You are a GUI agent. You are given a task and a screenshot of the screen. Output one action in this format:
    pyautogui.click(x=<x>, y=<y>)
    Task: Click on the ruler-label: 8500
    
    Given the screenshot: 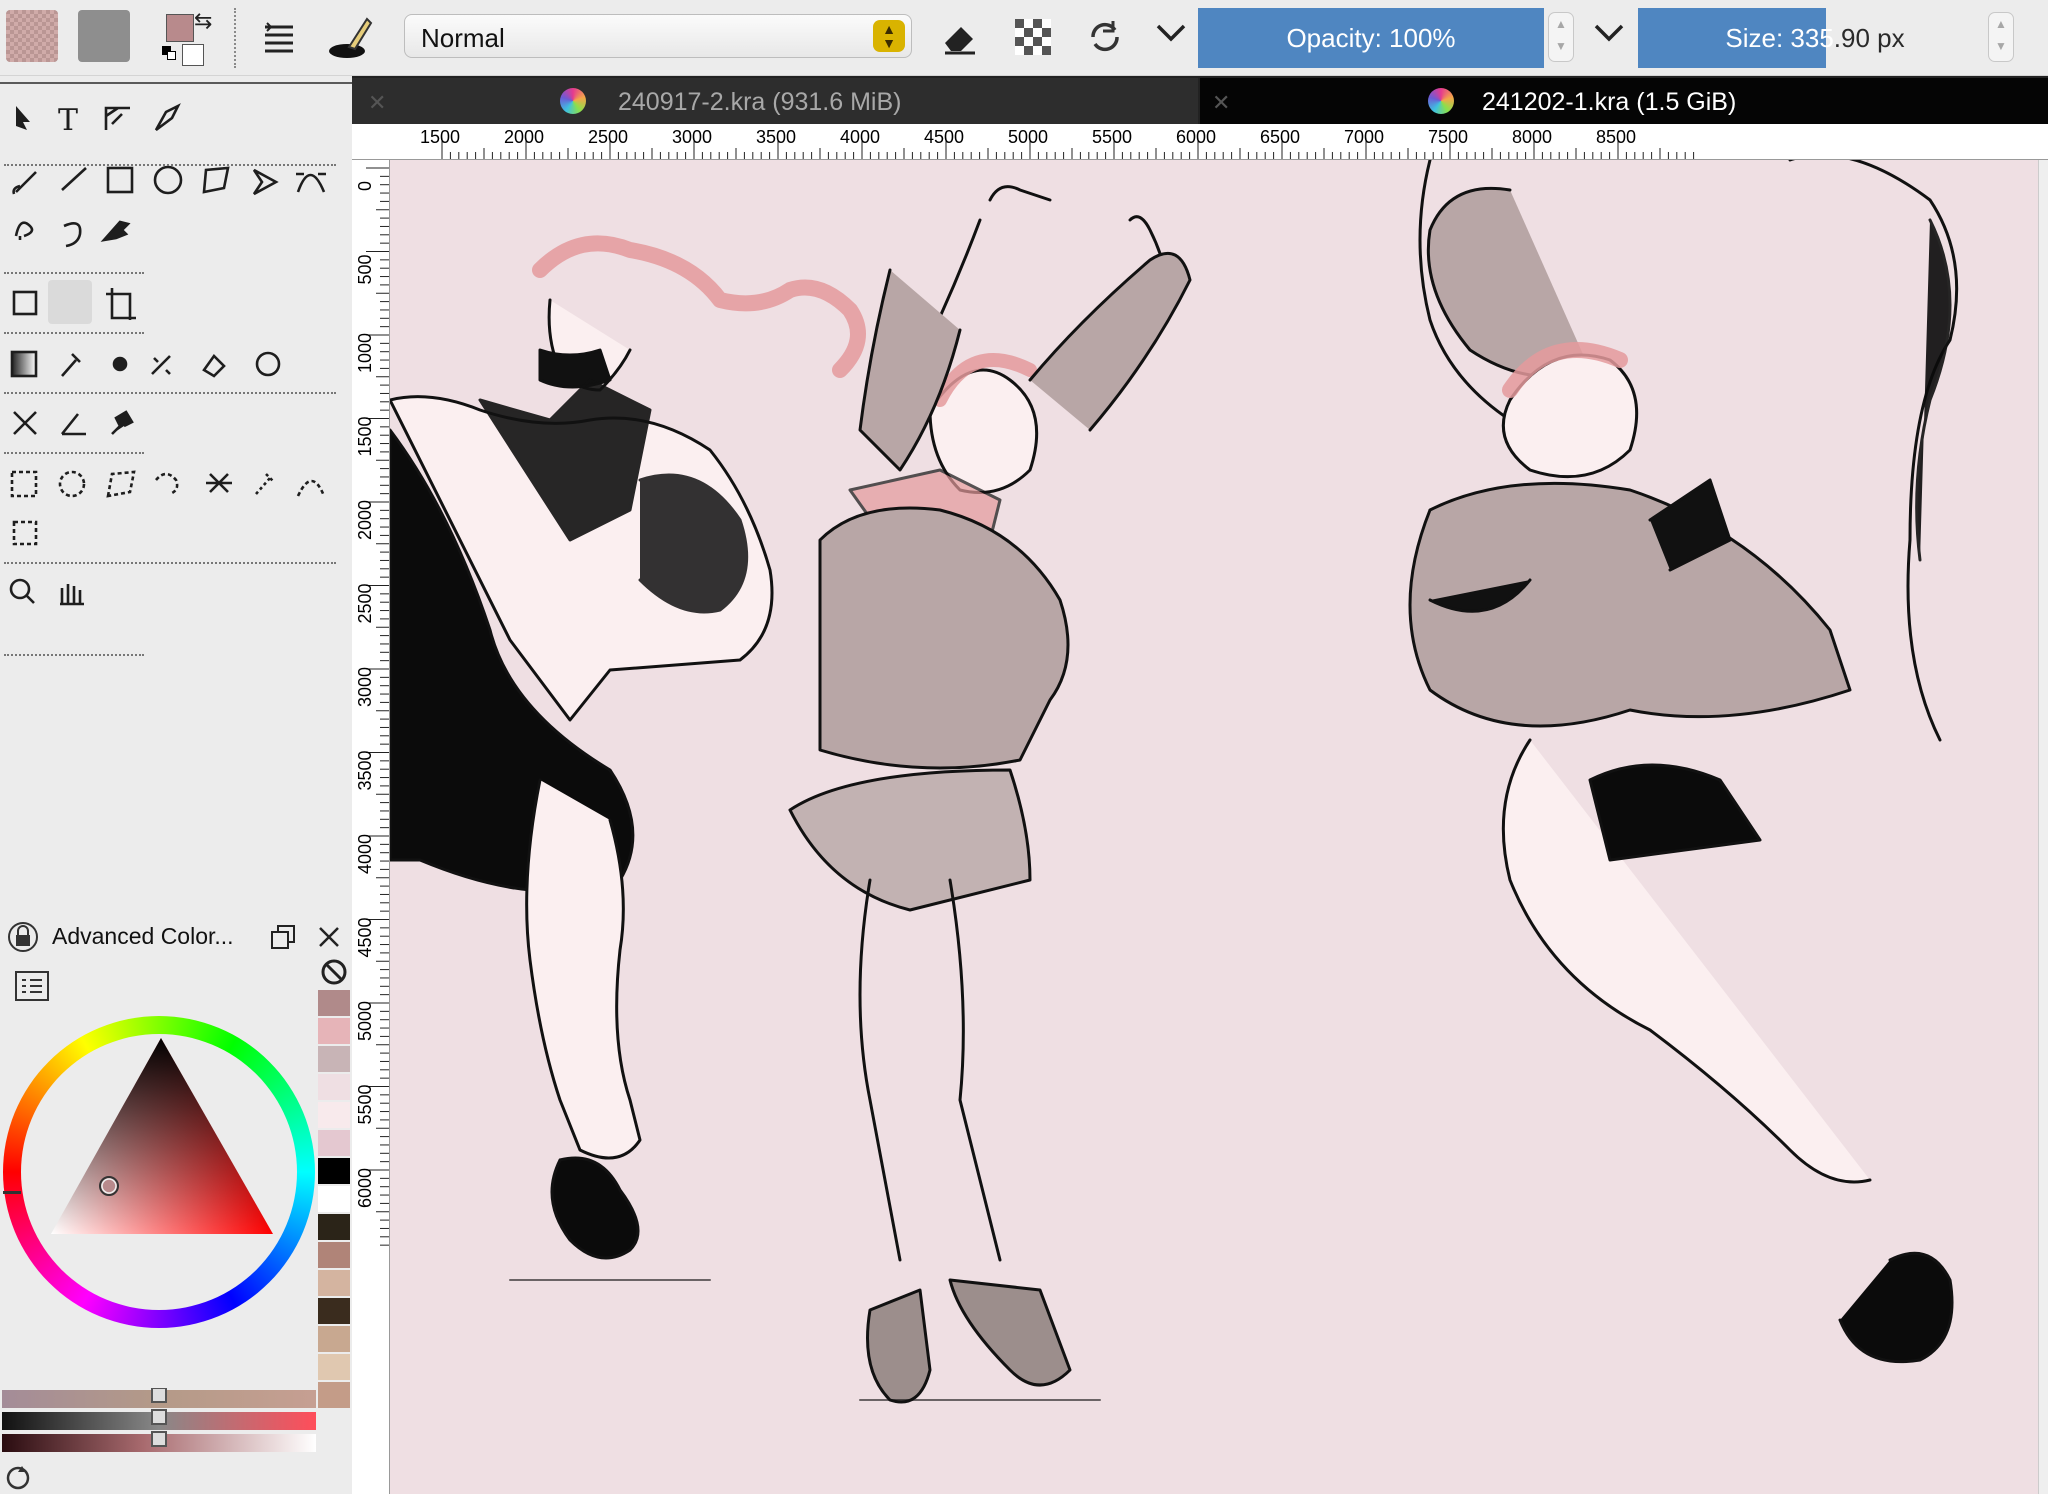 What is the action you would take?
    pyautogui.click(x=1616, y=137)
    